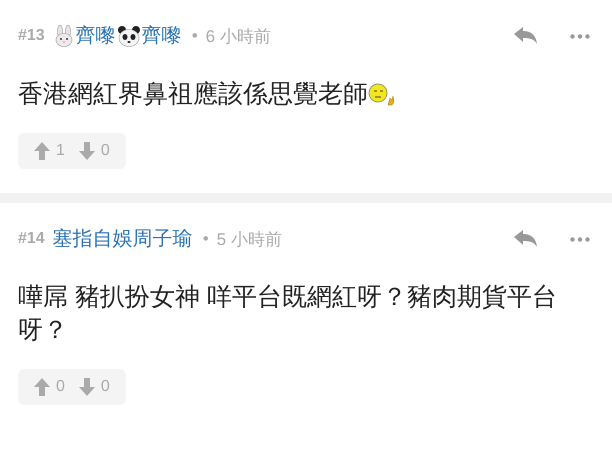  I want to click on emoticon-icon, so click(382, 94).